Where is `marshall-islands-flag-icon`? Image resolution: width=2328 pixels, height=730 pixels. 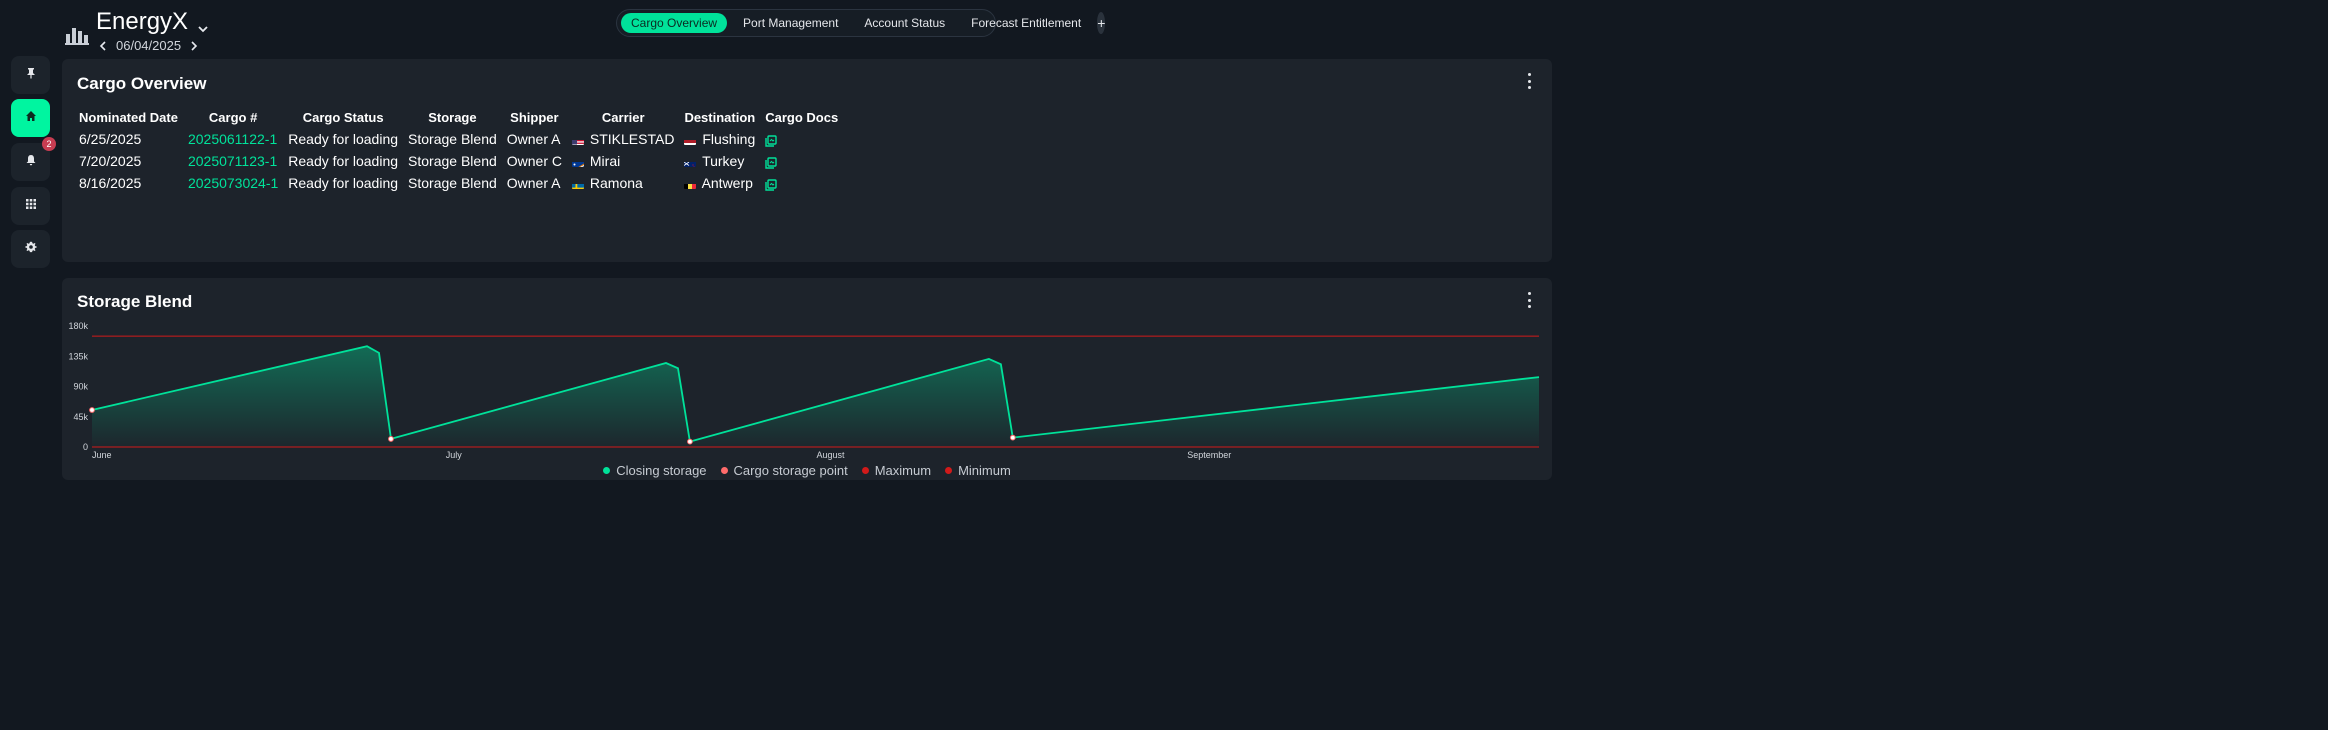
marshall-islands-flag-icon is located at coordinates (578, 162).